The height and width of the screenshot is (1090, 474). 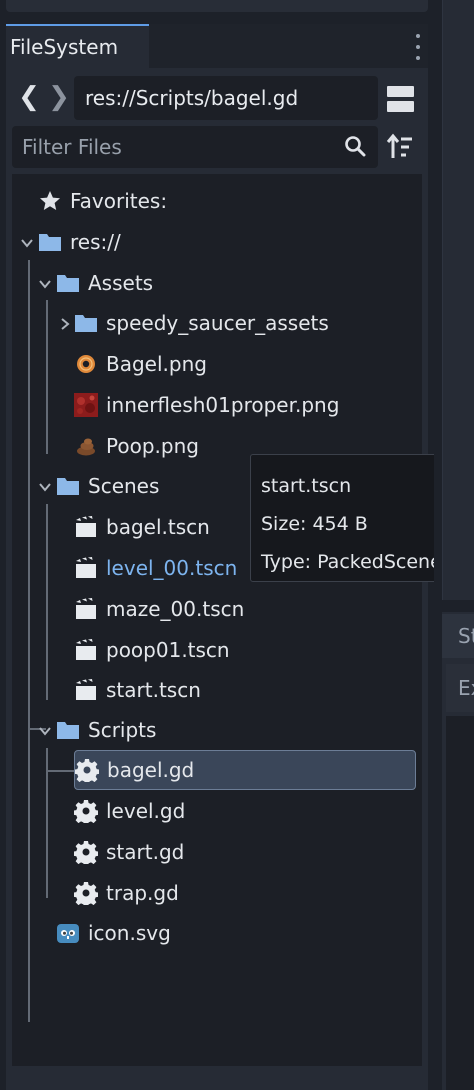 What do you see at coordinates (245, 770) in the screenshot?
I see `tree-file-bagel-gd: bagel.gd` at bounding box center [245, 770].